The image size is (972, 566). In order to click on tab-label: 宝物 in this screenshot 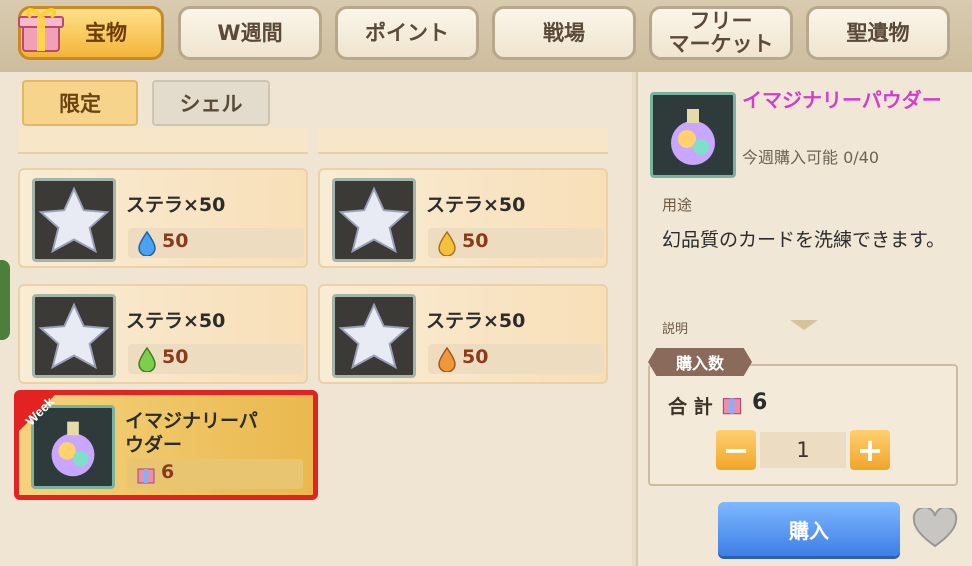, I will do `click(106, 32)`.